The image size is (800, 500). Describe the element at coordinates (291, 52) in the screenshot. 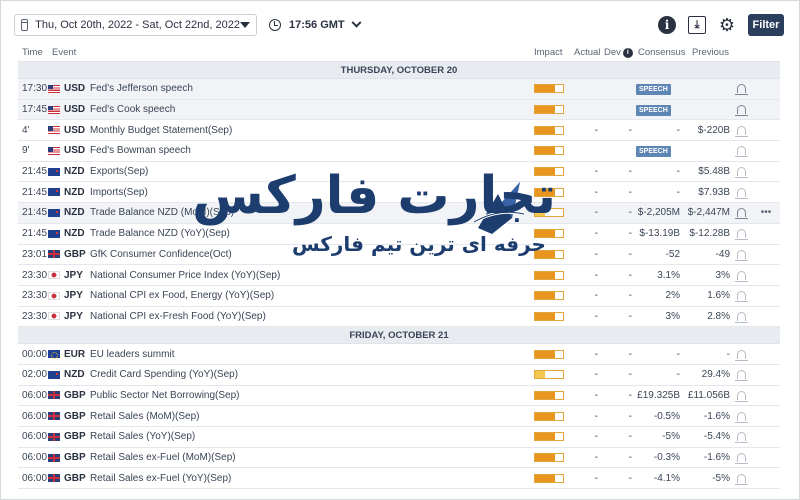

I see `col-event-header: Event` at that location.